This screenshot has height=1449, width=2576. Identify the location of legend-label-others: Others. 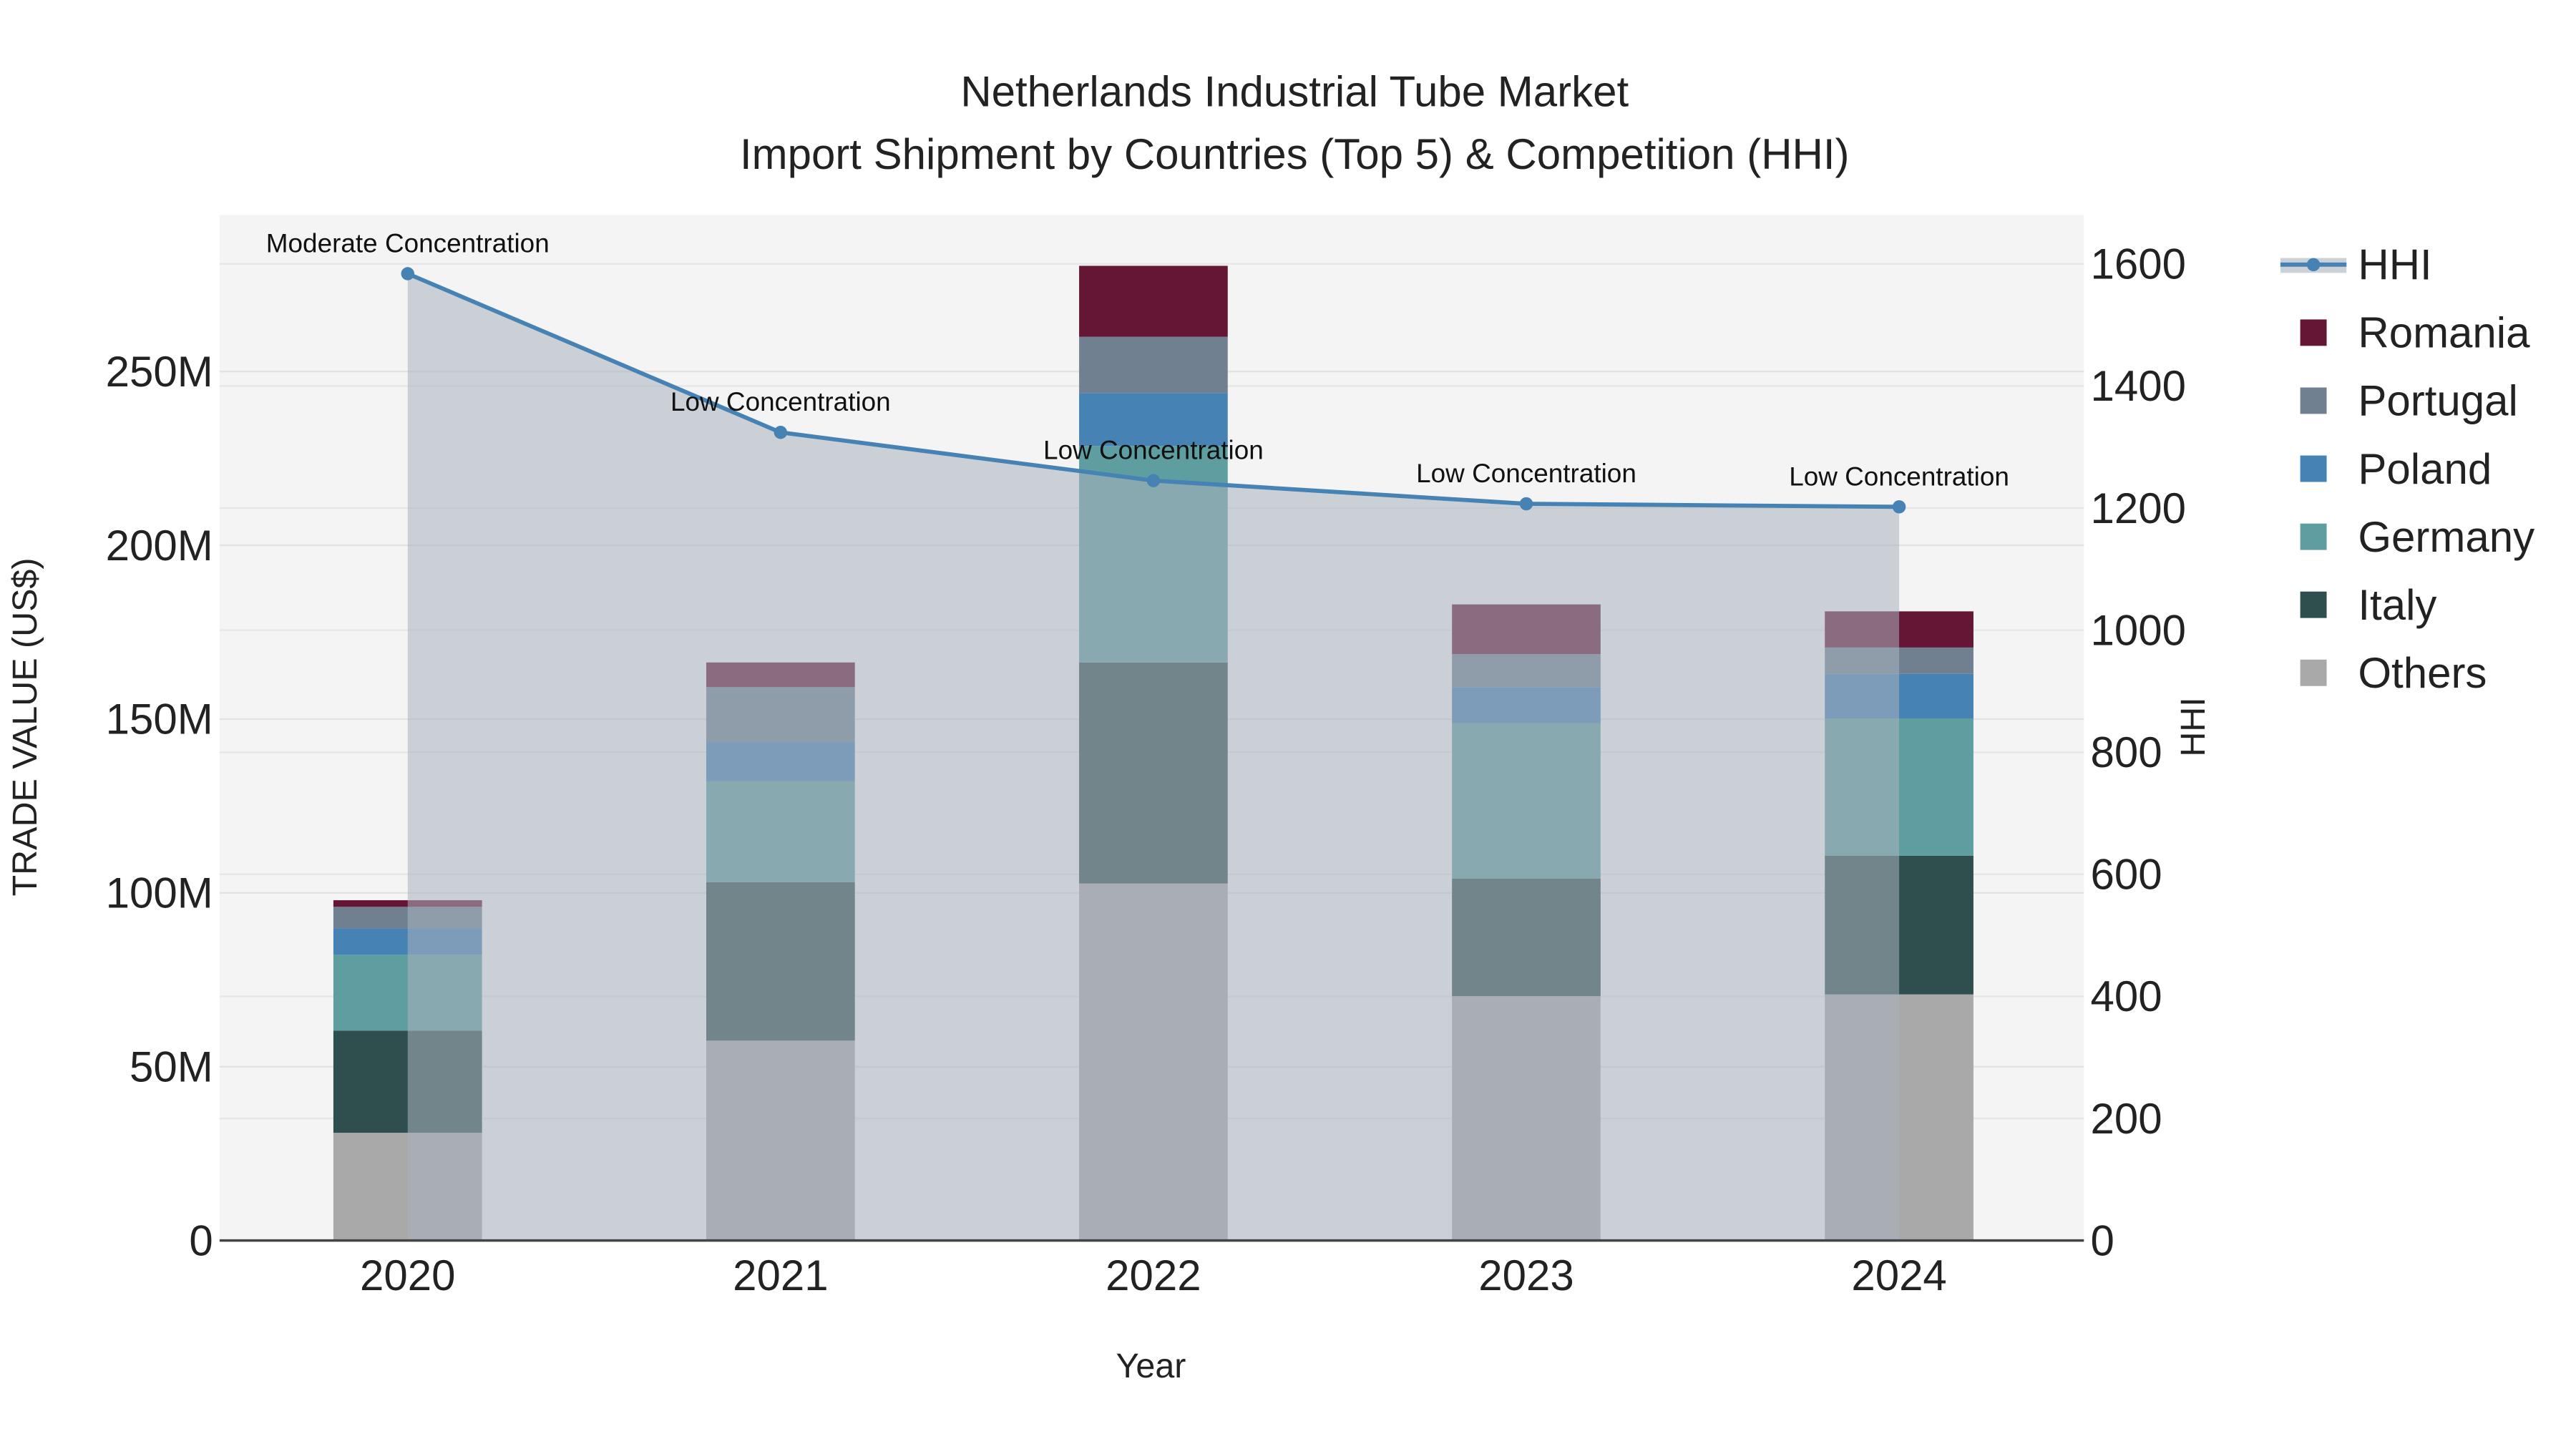
(2422, 673).